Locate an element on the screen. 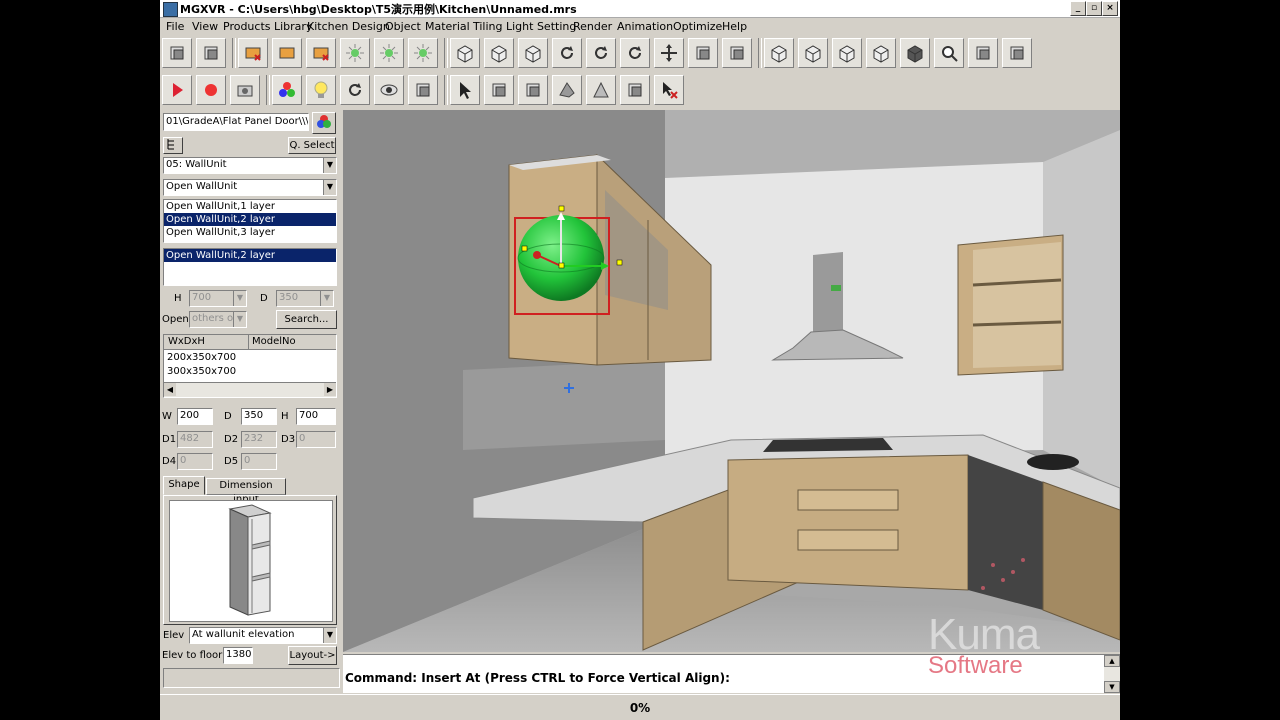 This screenshot has height=720, width=1280. scroll-down-icon: ▼ is located at coordinates (1112, 687).